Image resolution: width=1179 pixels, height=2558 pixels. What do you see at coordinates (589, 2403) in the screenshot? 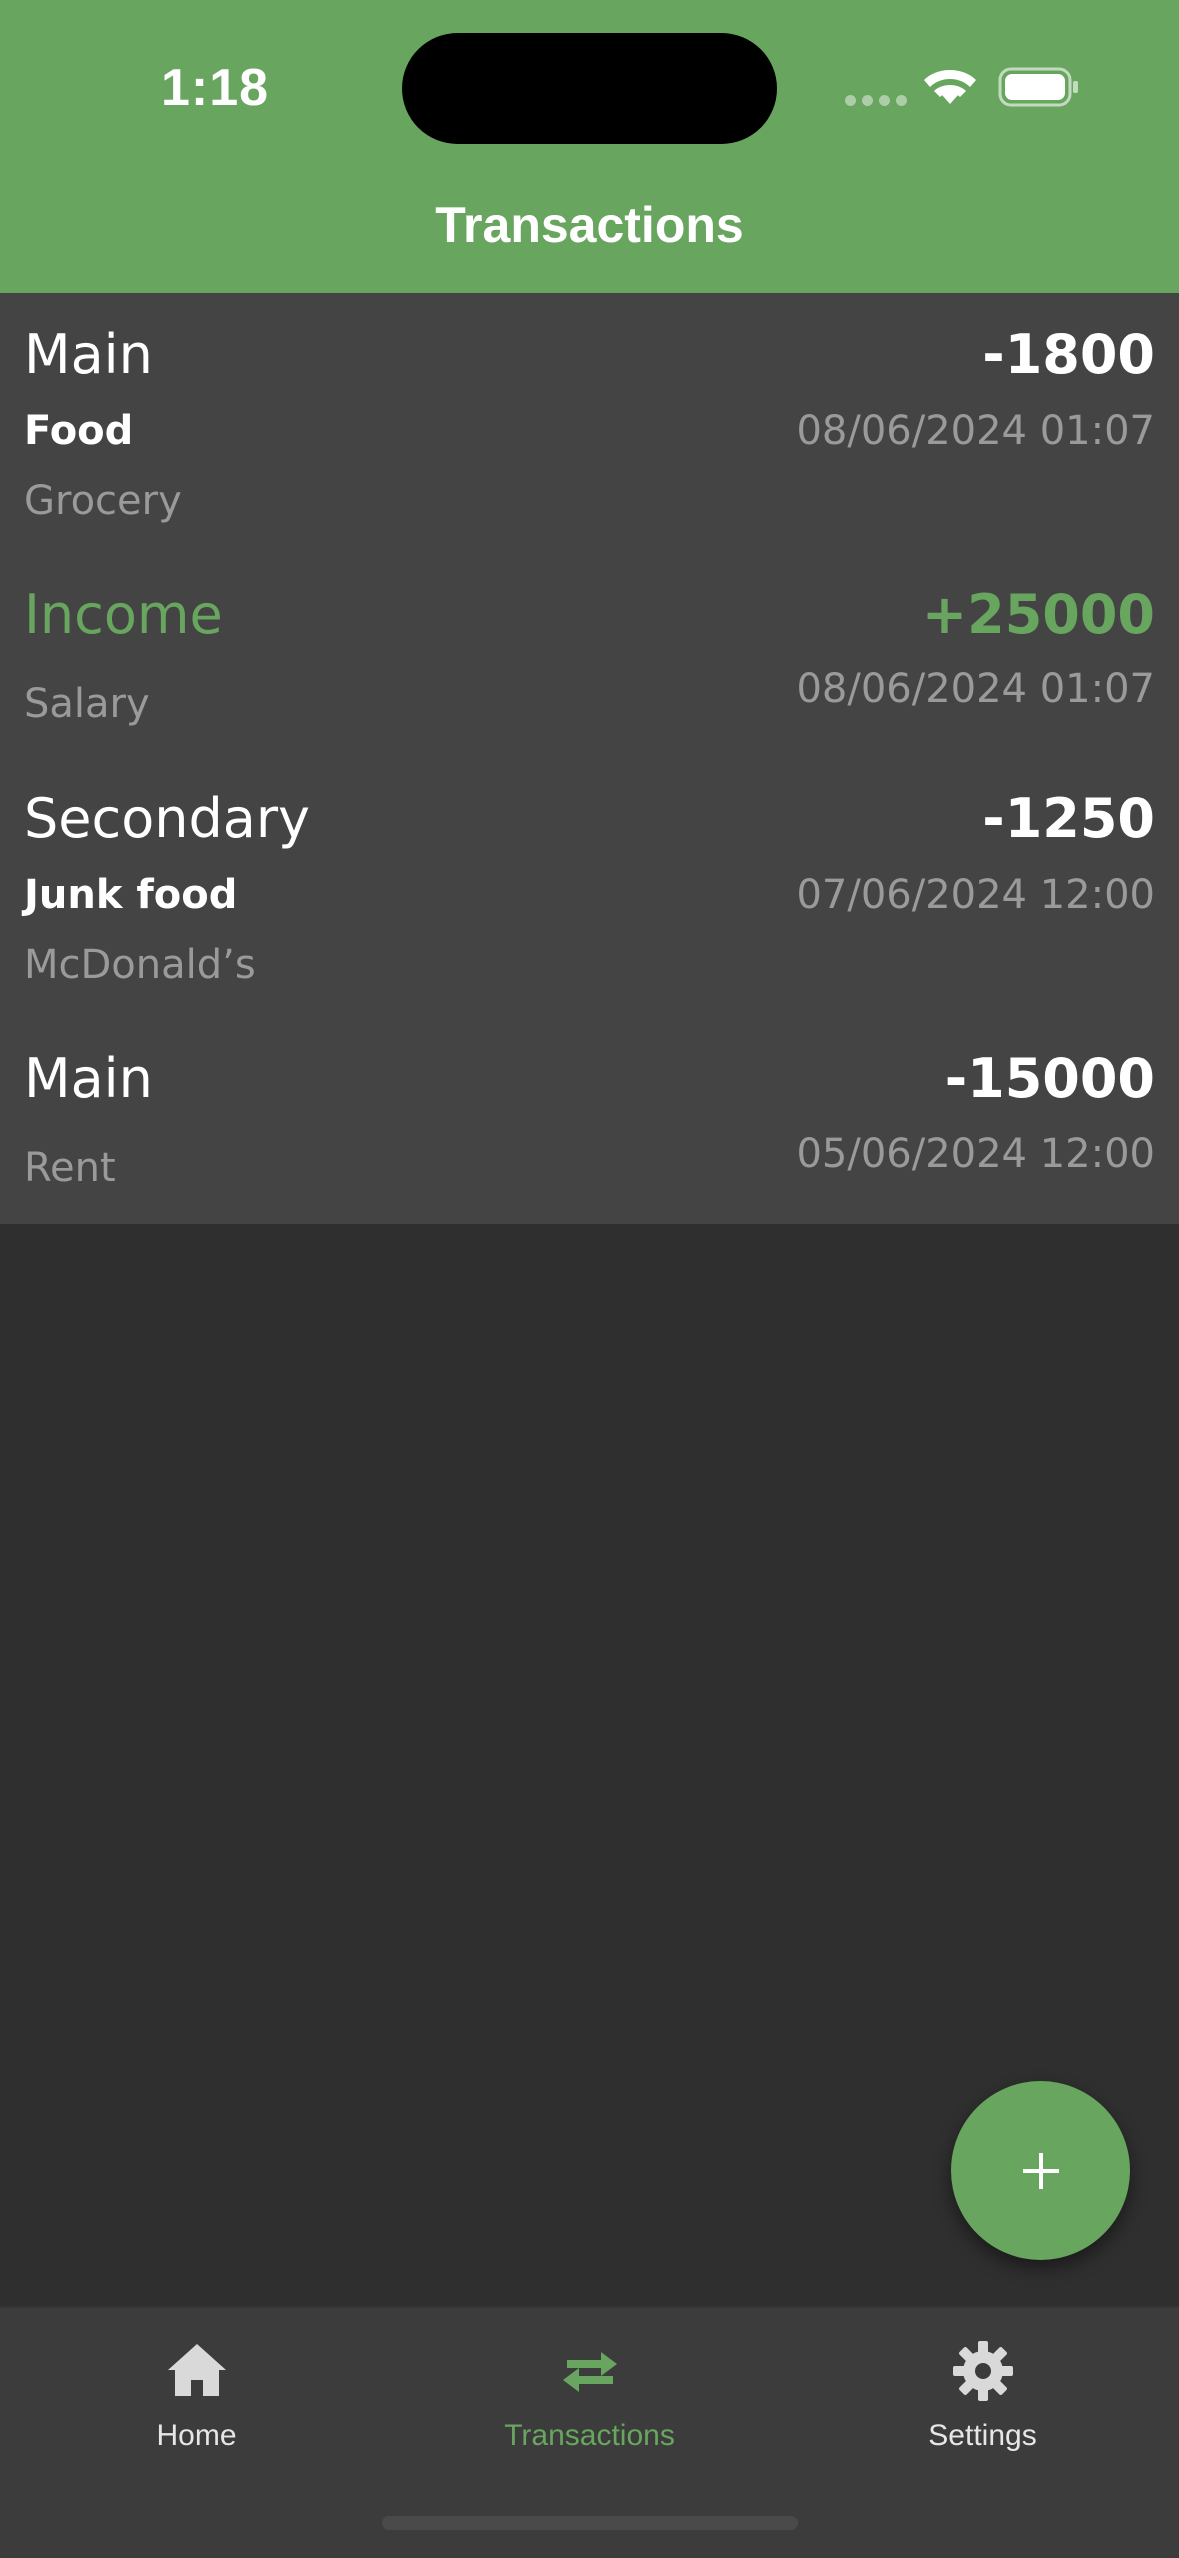
I see `nav-item-transactions: Transactions` at bounding box center [589, 2403].